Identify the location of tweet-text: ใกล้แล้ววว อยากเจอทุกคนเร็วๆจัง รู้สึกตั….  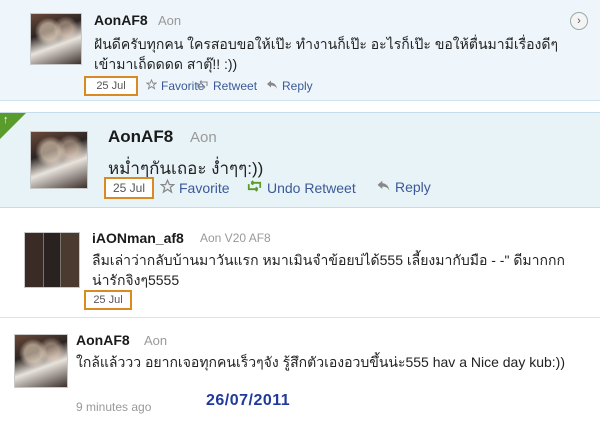
(321, 362).